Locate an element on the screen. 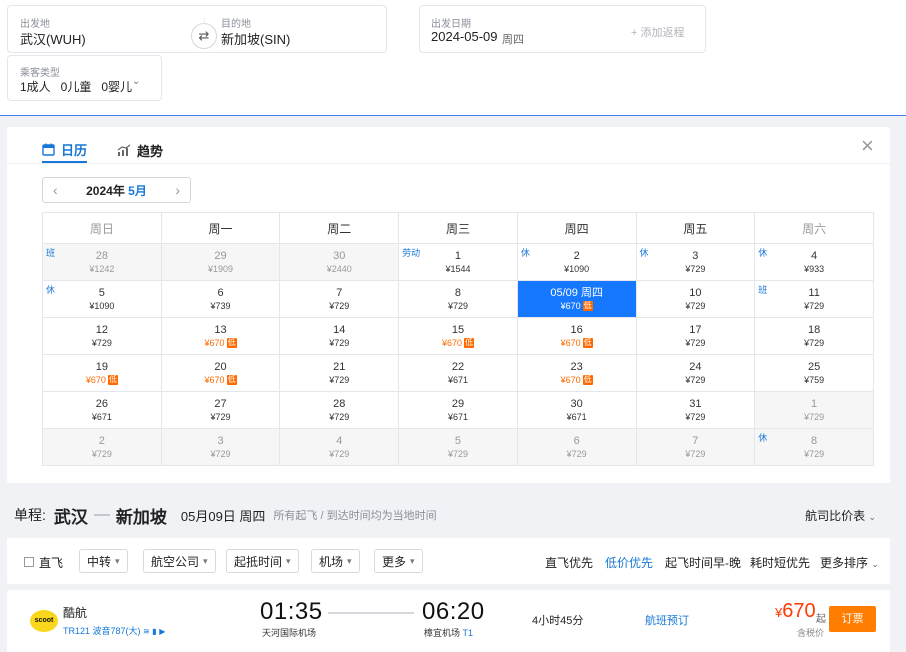  day-number: 7 is located at coordinates (695, 440).